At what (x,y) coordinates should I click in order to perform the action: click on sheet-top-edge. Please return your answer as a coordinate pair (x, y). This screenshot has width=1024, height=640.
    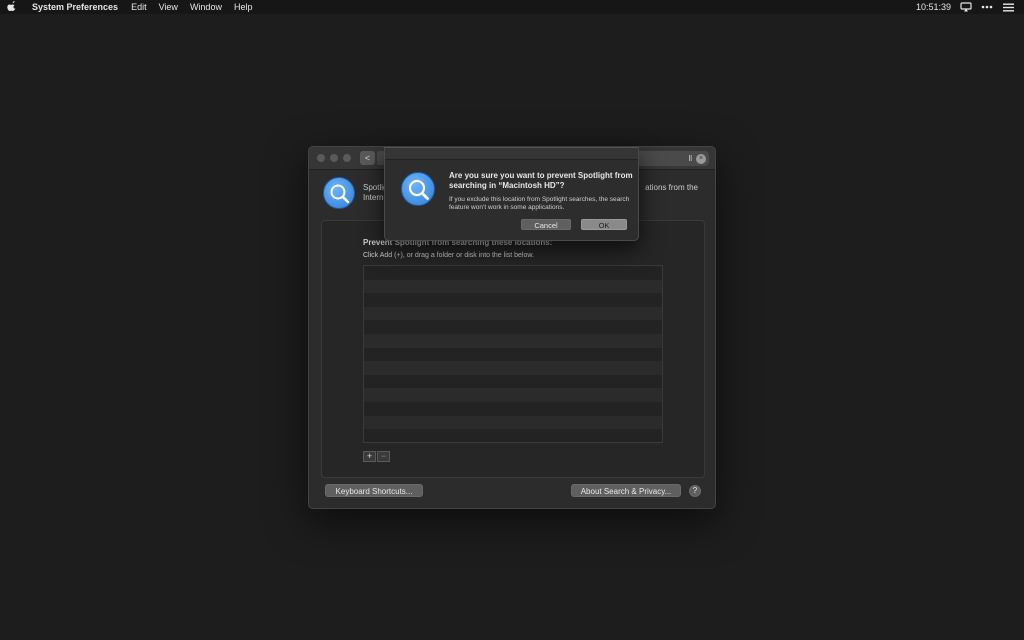
    Looking at the image, I should click on (511, 154).